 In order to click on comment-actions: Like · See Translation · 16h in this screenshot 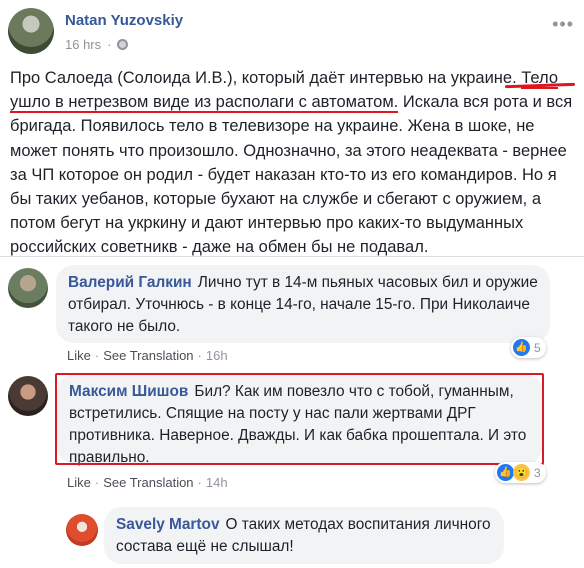, I will do `click(147, 355)`.